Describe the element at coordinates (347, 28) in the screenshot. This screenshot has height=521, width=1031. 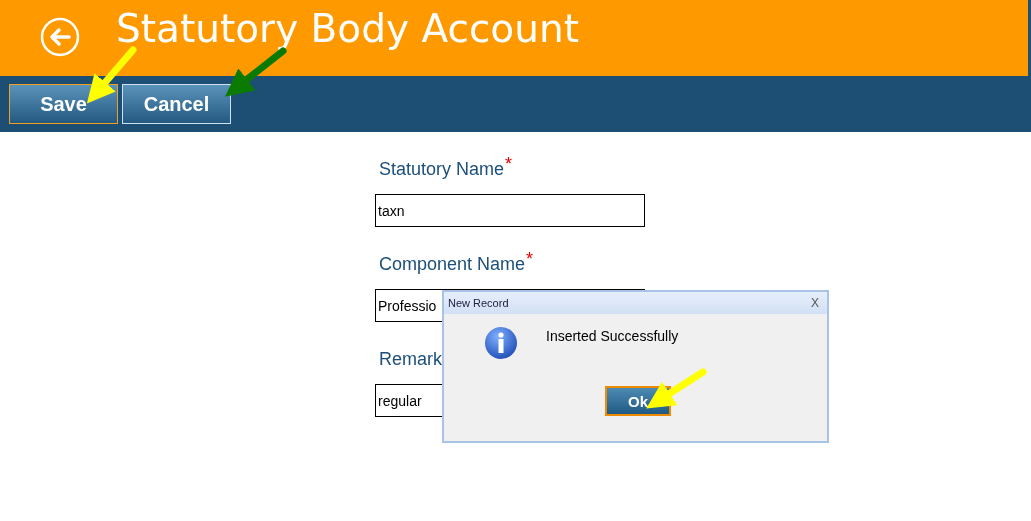
I see `page-title: Statutory Body Account` at that location.